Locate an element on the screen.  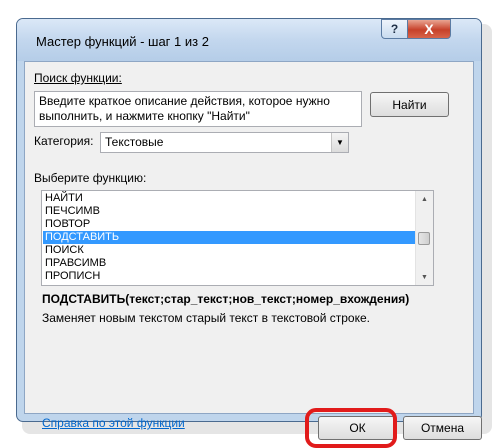
help-button: ? is located at coordinates (394, 29).